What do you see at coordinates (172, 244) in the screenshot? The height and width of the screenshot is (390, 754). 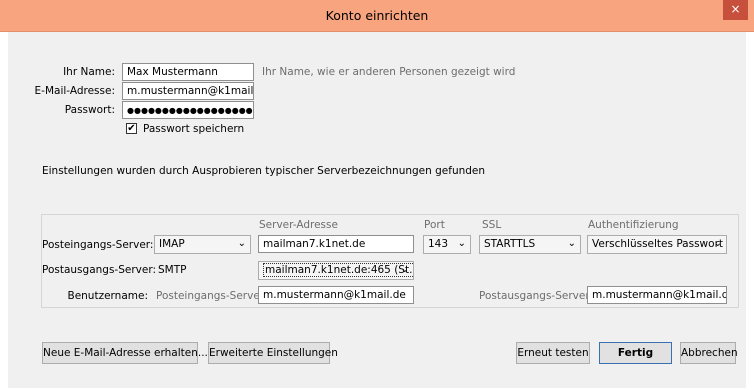 I see `incoming-protocol-value: IMAP` at bounding box center [172, 244].